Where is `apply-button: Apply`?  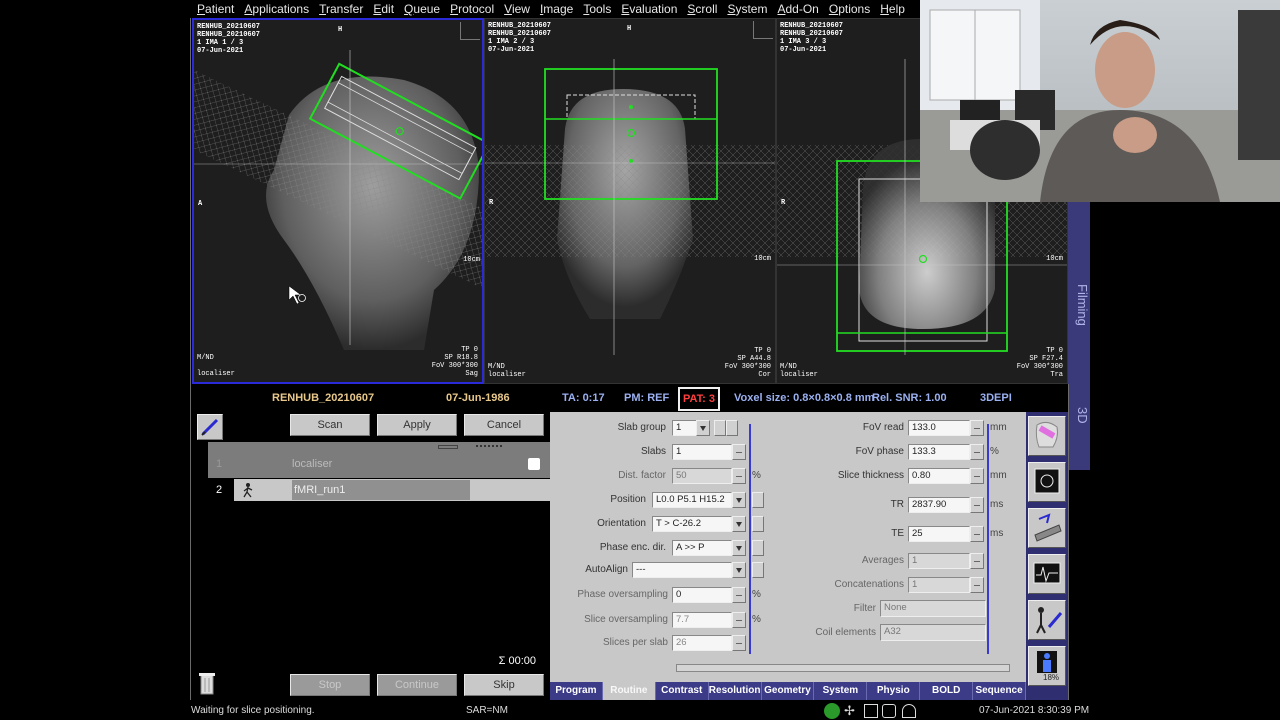
apply-button: Apply is located at coordinates (417, 425).